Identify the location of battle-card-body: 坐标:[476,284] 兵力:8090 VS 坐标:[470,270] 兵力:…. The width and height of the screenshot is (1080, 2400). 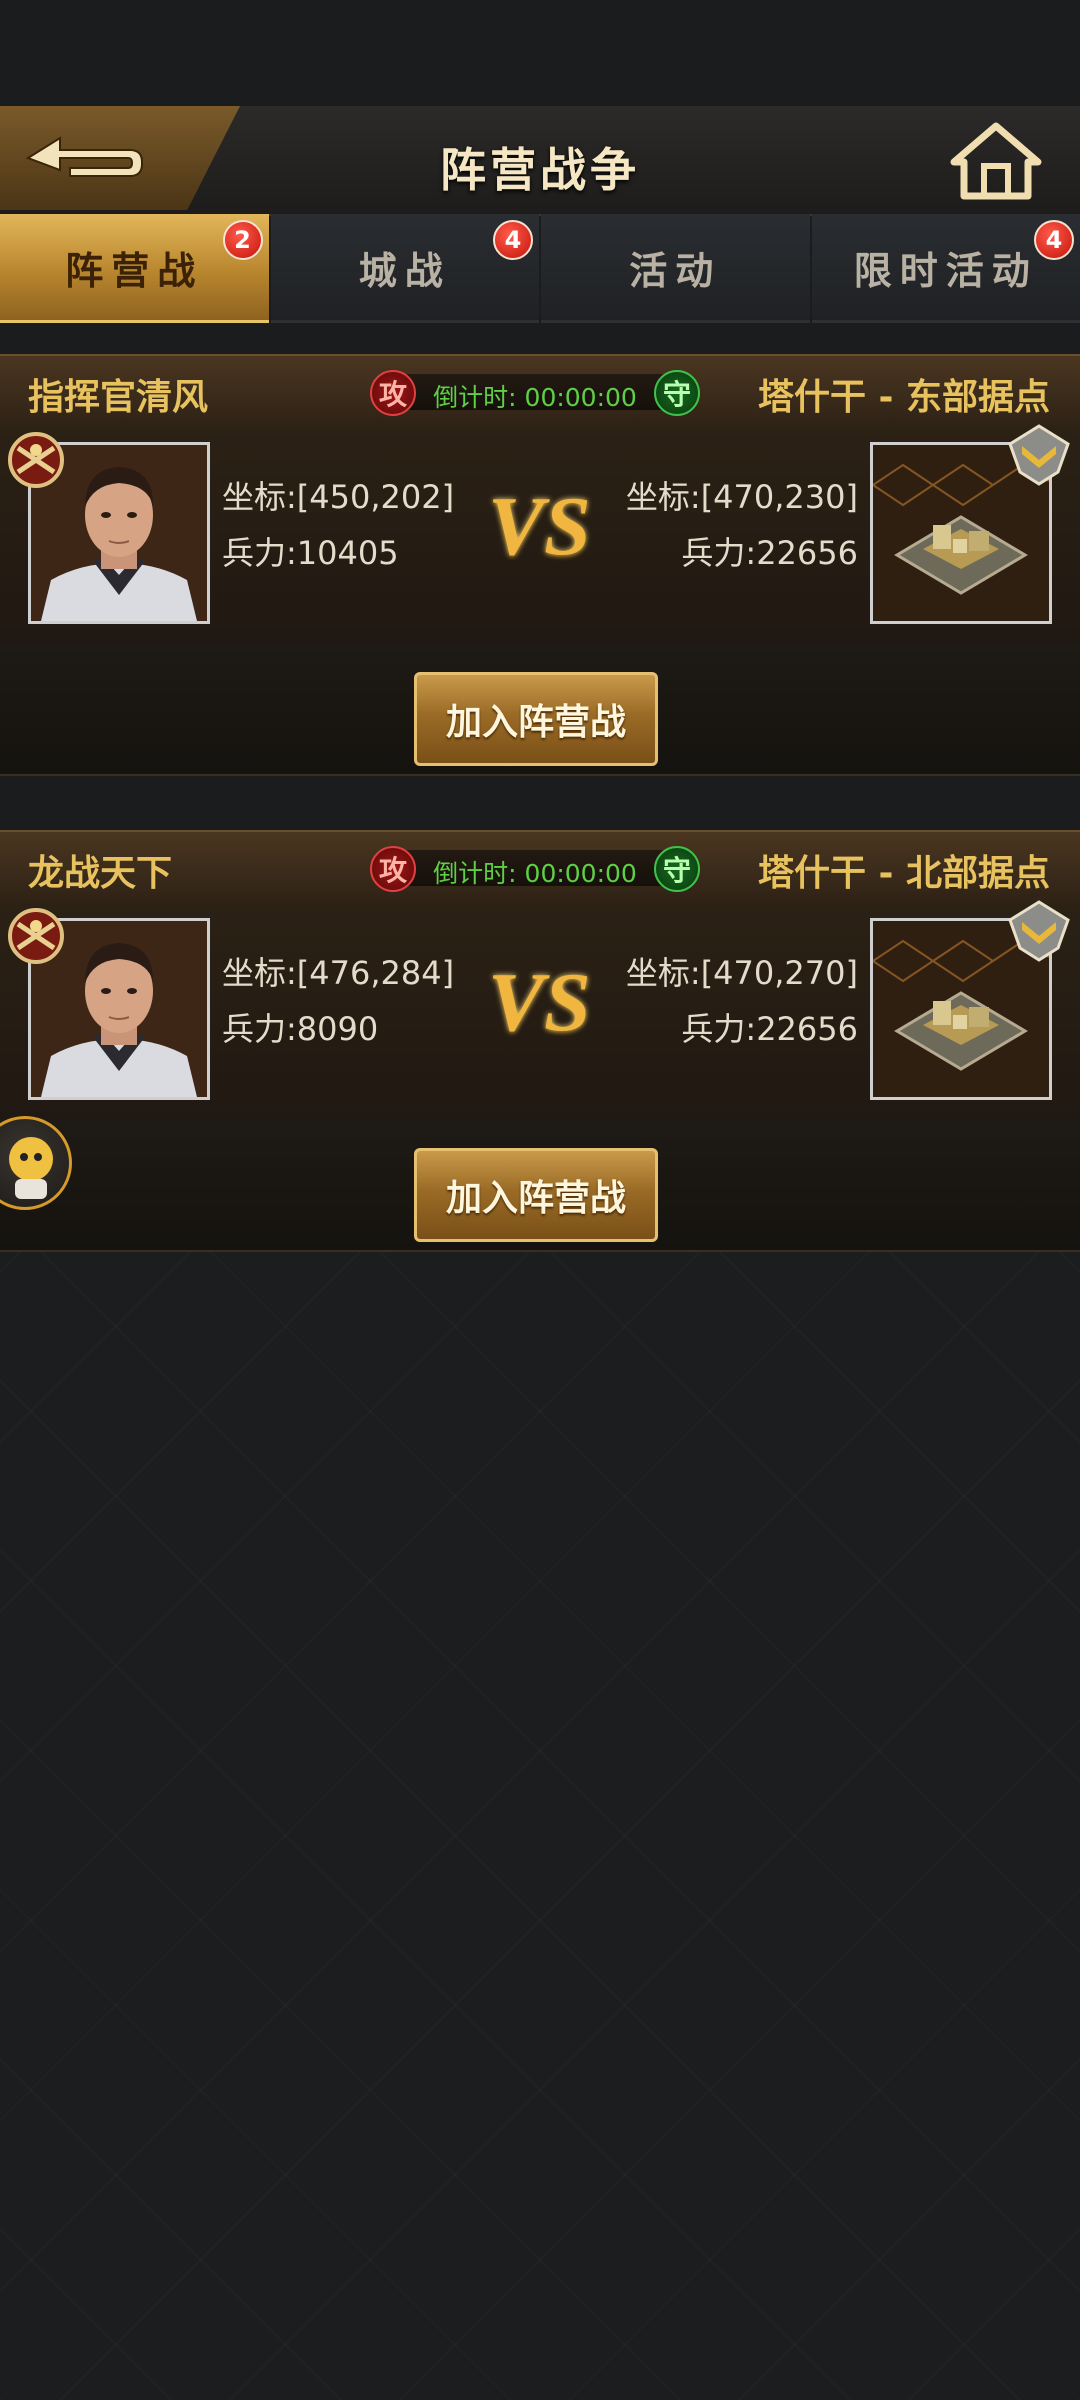
(540, 1010).